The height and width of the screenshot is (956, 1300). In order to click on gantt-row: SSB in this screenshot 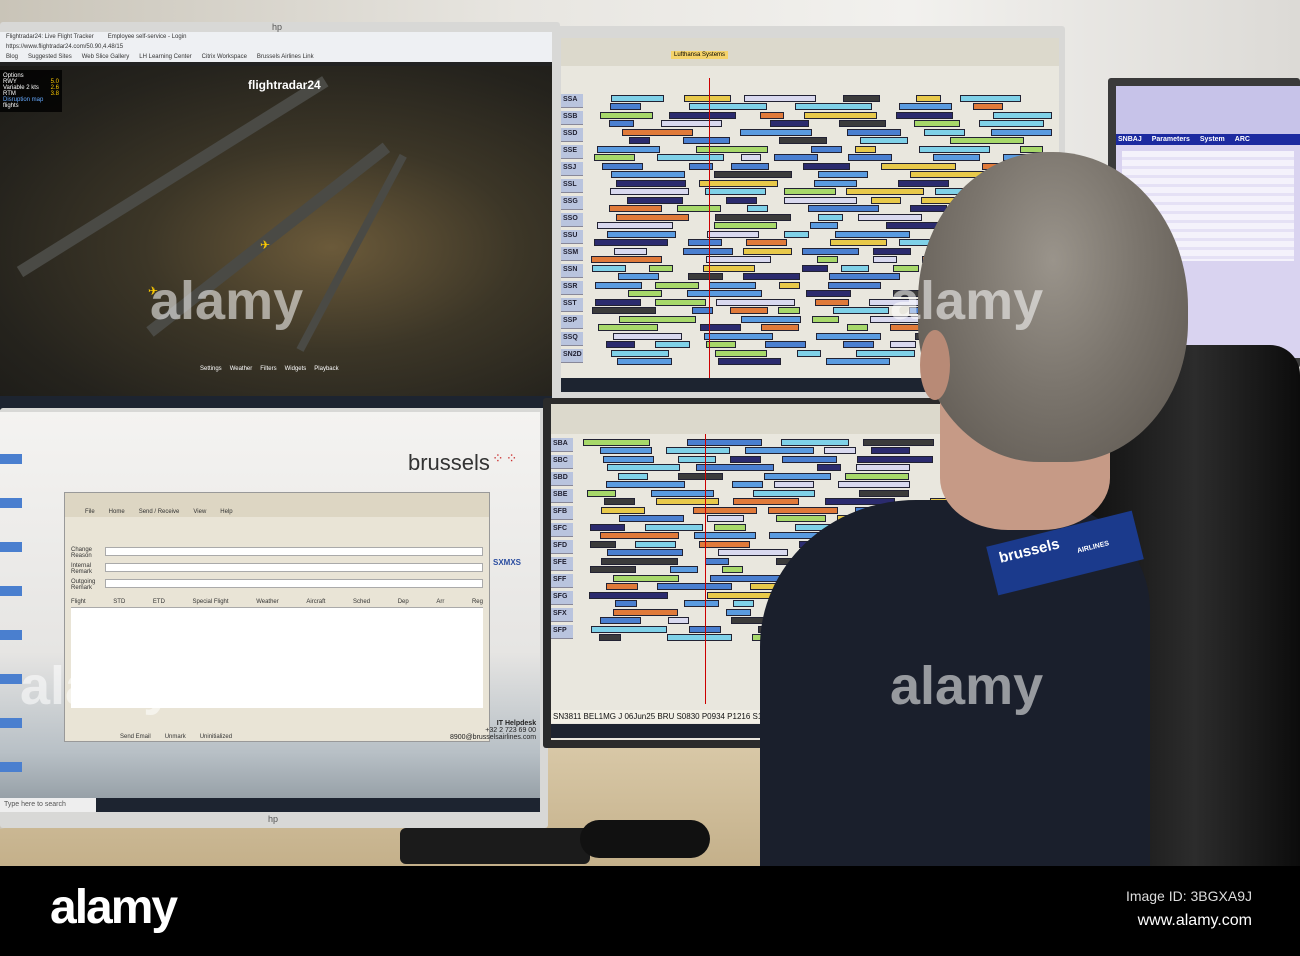, I will do `click(810, 119)`.